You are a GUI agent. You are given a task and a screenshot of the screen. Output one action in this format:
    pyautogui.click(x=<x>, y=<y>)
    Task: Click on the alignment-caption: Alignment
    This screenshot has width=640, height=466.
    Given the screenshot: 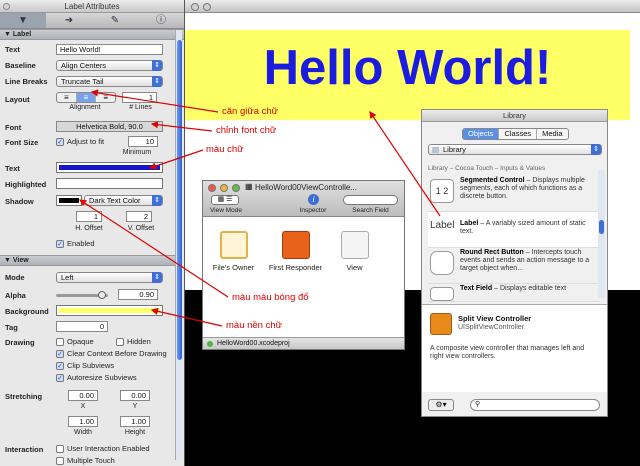 What is the action you would take?
    pyautogui.click(x=85, y=107)
    